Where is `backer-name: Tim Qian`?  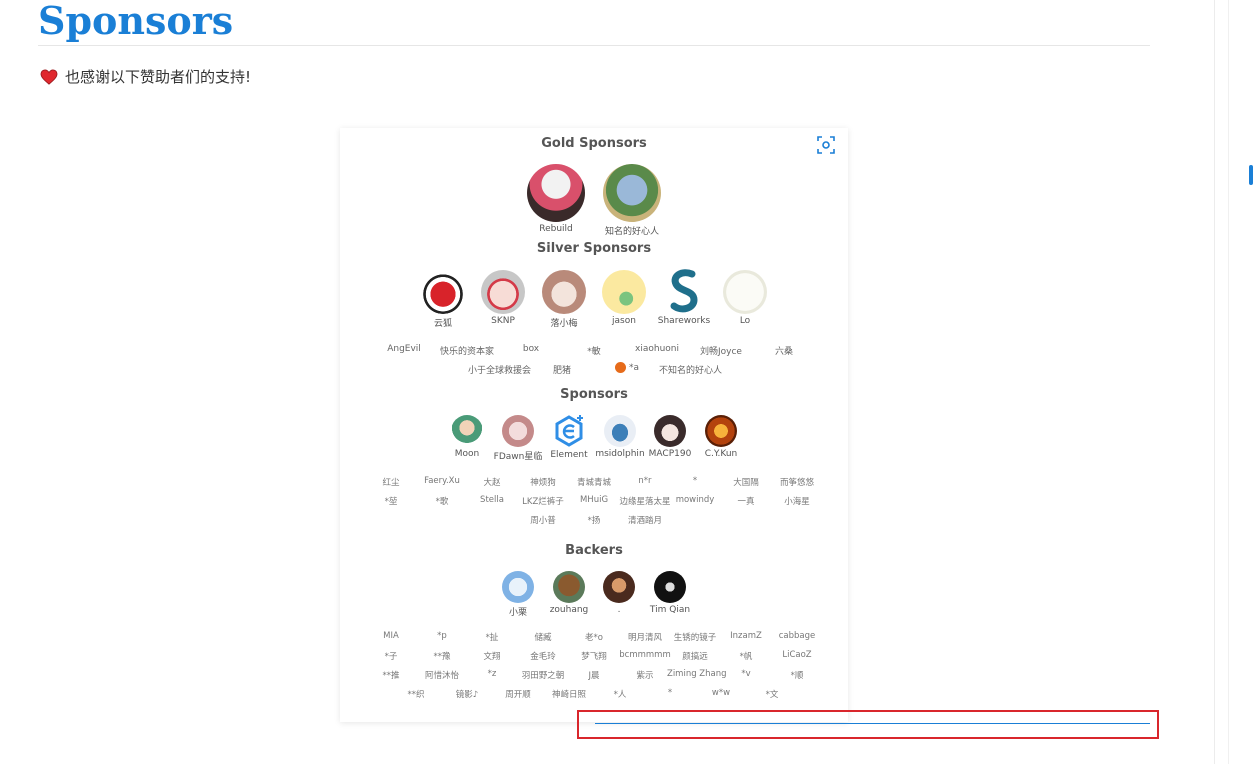
backer-name: Tim Qian is located at coordinates (670, 610).